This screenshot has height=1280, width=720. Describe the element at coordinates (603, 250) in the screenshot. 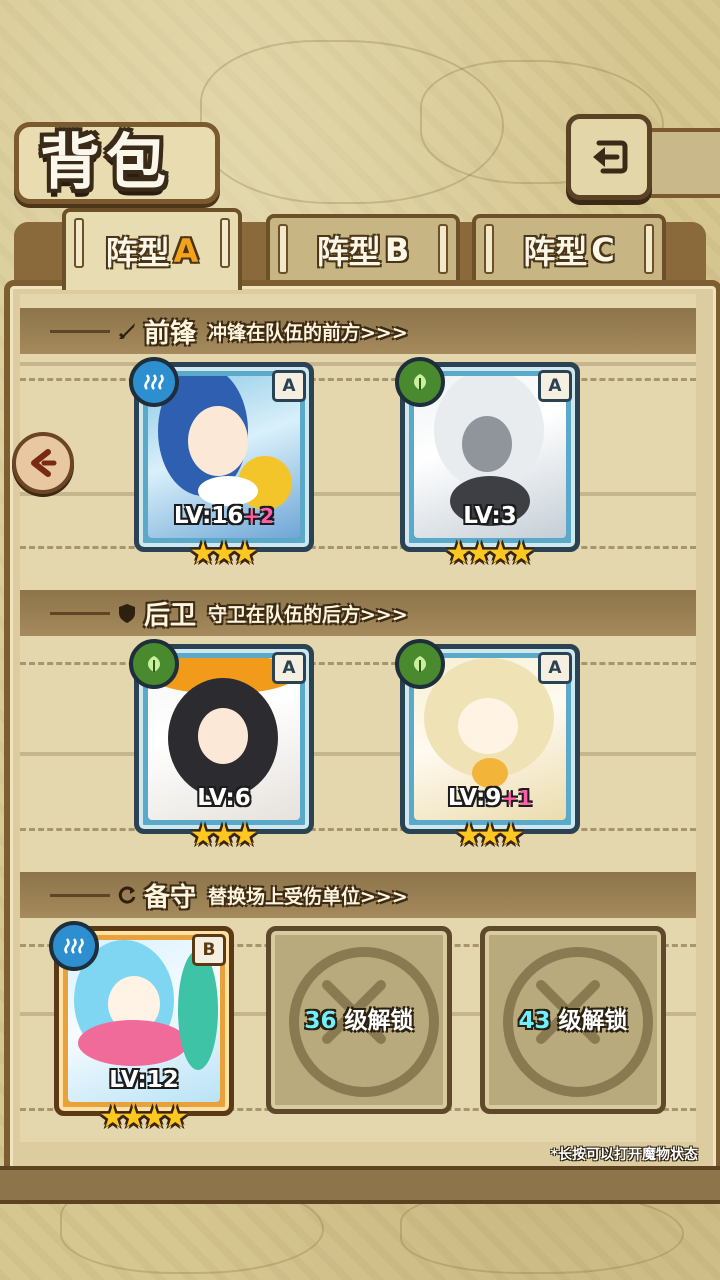

I see `tab-suffix: C` at that location.